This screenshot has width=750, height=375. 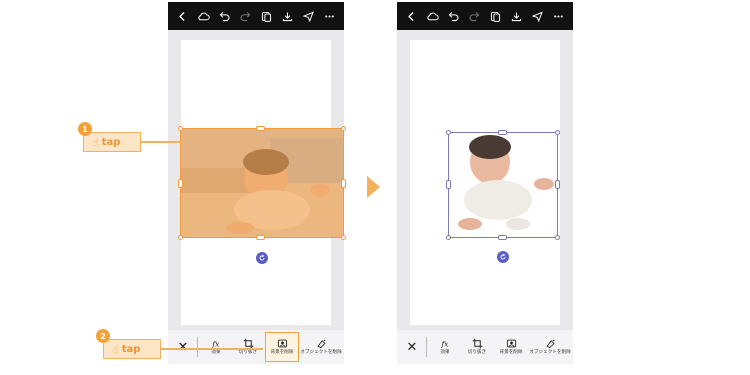 I want to click on crop-icon, so click(x=477, y=343).